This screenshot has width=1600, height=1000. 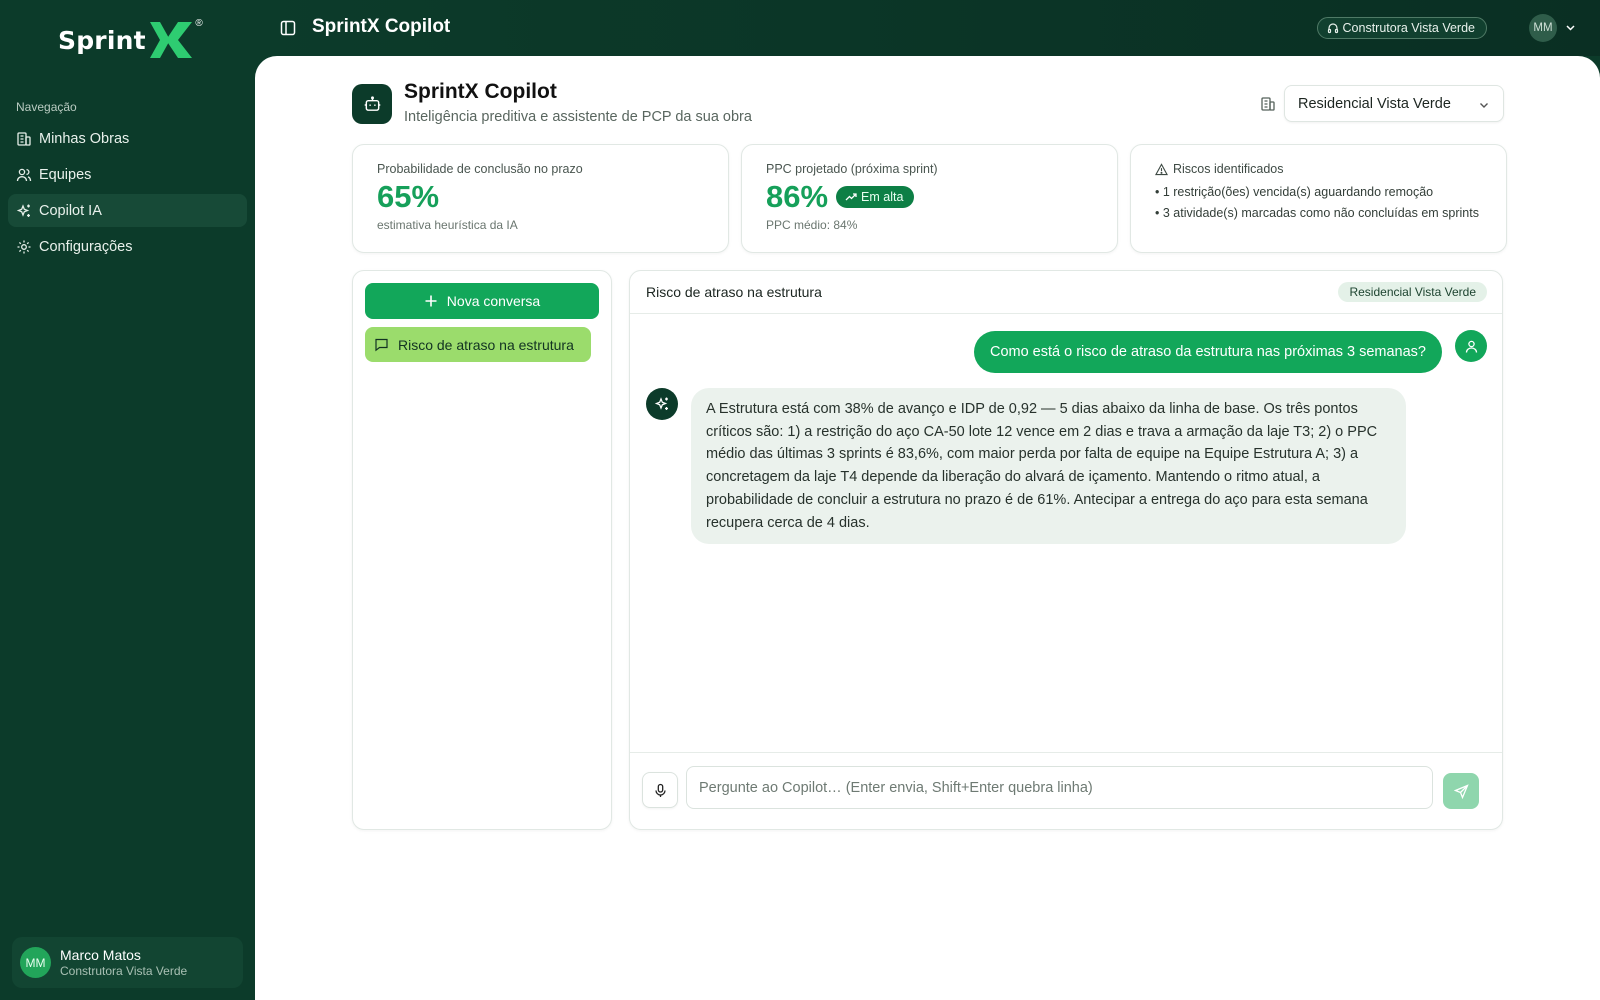 What do you see at coordinates (1408, 28) in the screenshot?
I see `company-name: Construtora Vista Verde` at bounding box center [1408, 28].